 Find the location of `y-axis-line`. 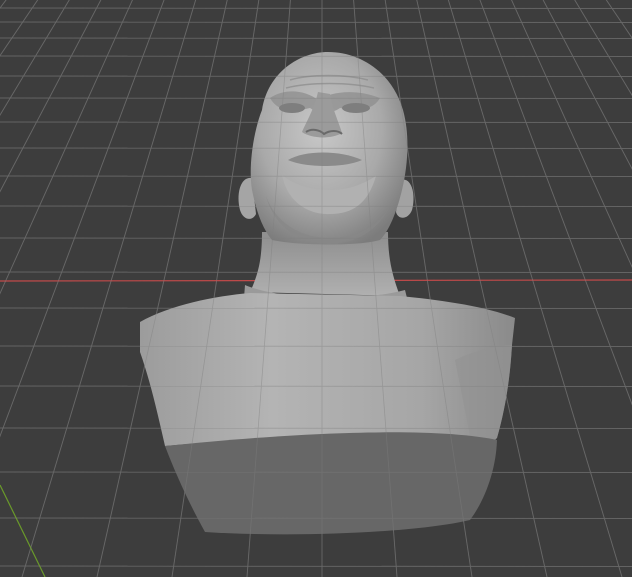

y-axis-line is located at coordinates (23, 530).